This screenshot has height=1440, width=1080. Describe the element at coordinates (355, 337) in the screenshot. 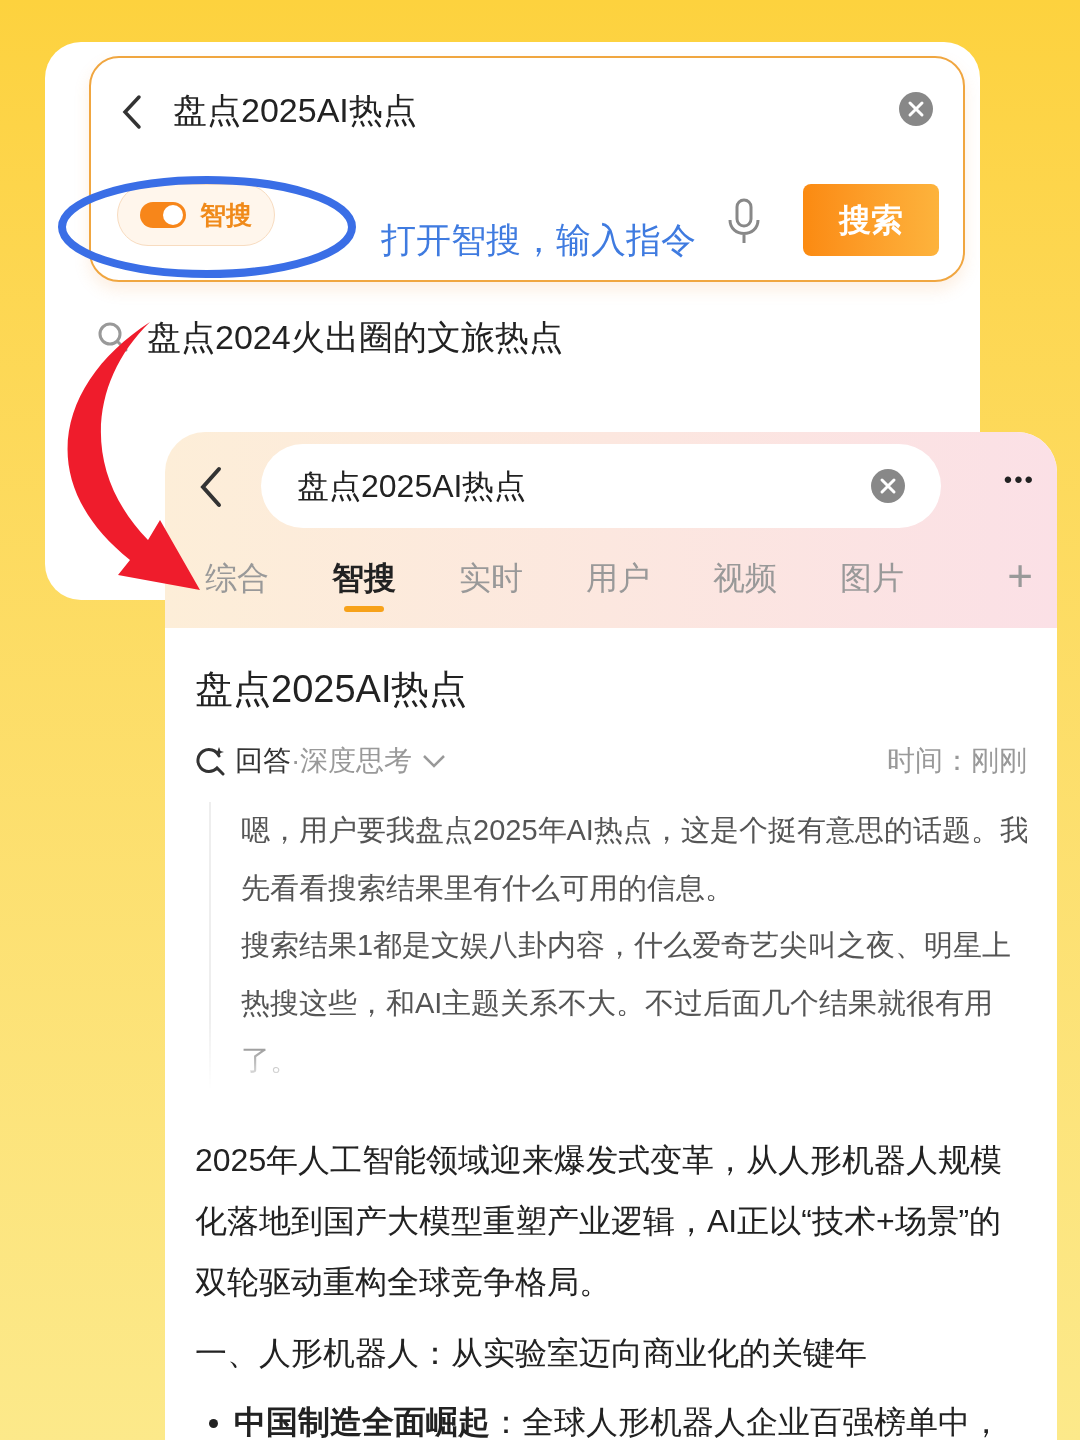

I see `suggestion-item: 盘点2024火出圈的文旅热点` at that location.